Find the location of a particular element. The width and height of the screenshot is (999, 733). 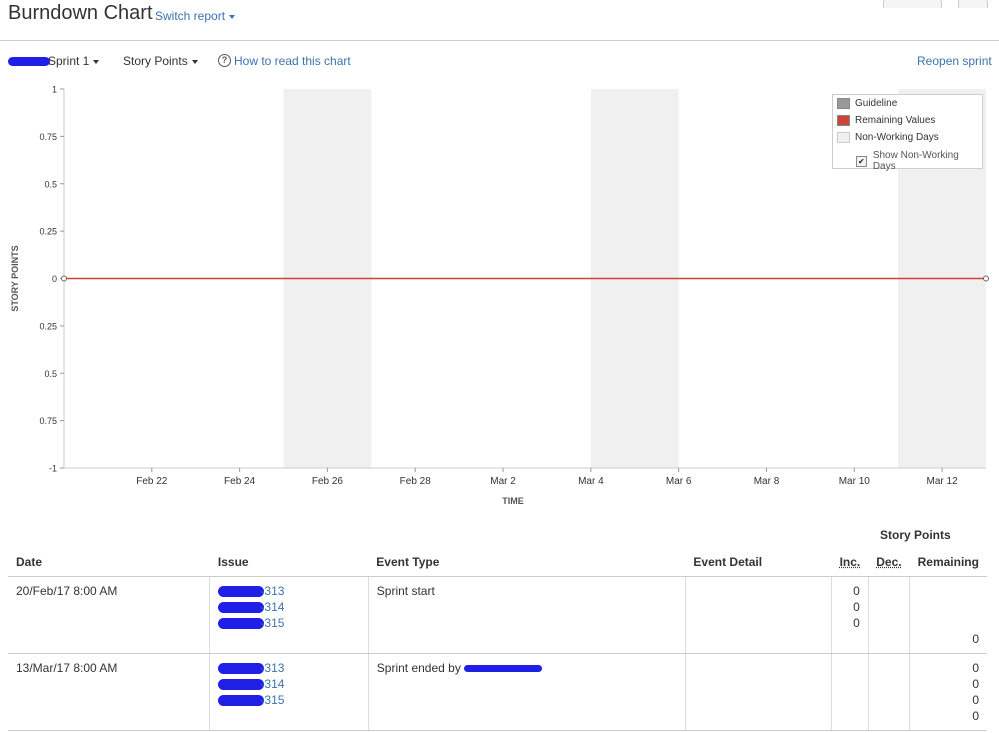

x-tick-label: Mar 12 is located at coordinates (943, 481).